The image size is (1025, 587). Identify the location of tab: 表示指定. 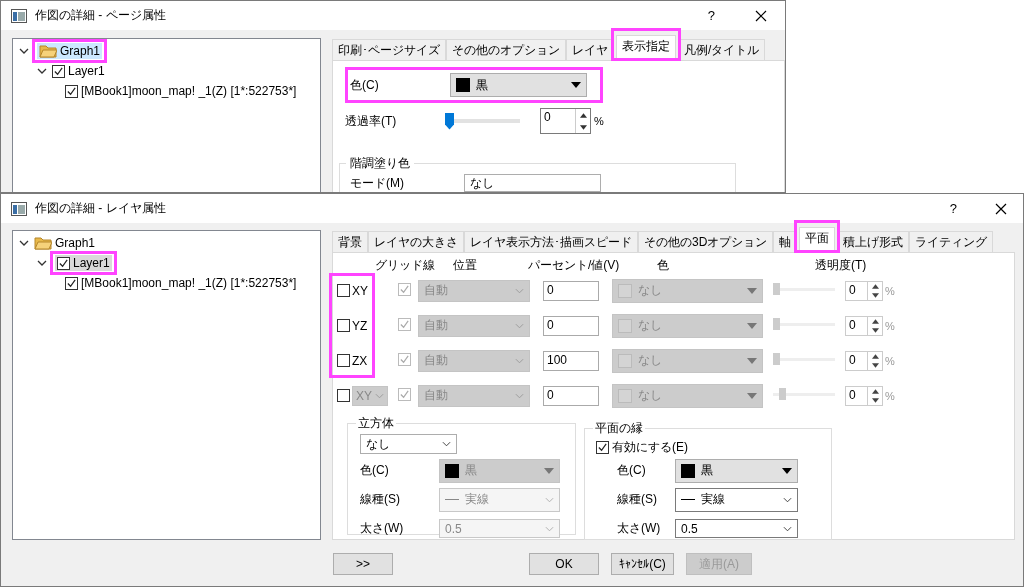
(646, 46).